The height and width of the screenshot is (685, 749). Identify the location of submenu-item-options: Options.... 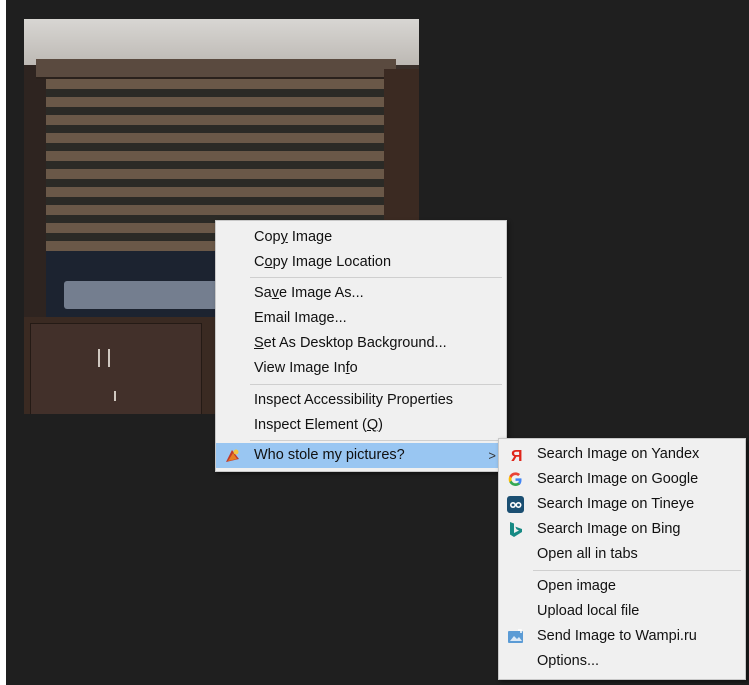
(622, 661).